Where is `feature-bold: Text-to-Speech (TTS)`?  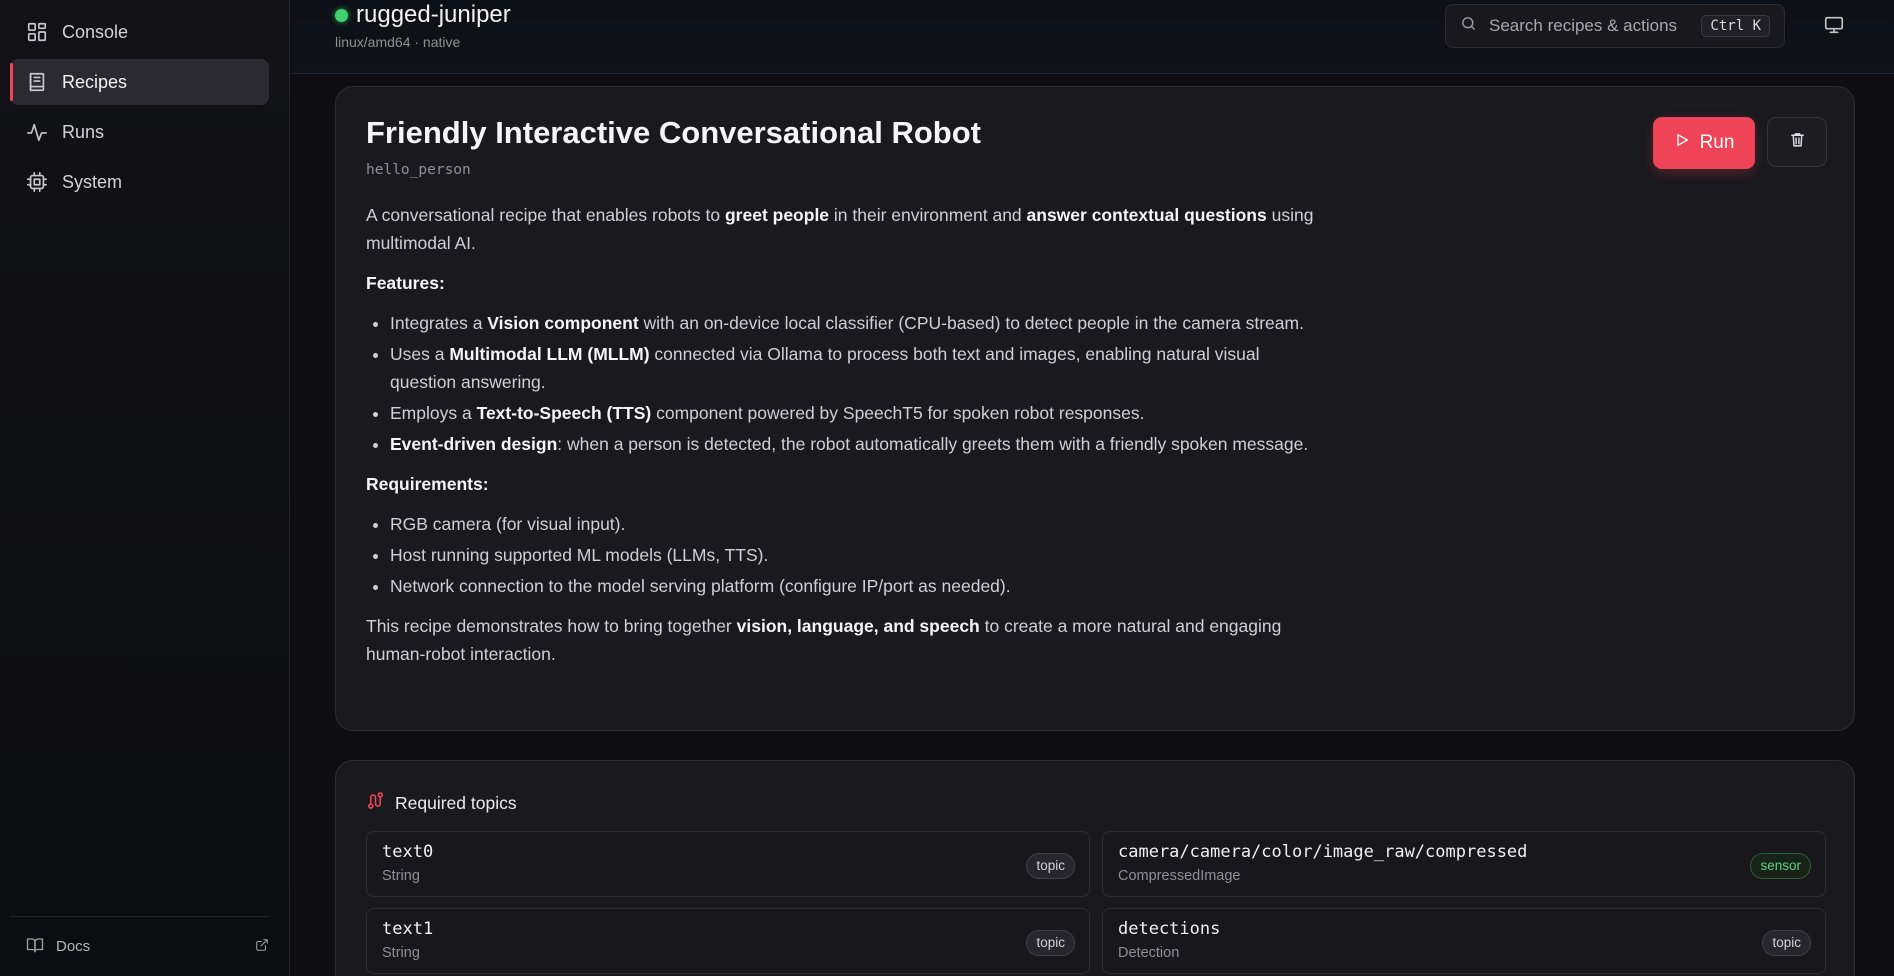 feature-bold: Text-to-Speech (TTS) is located at coordinates (564, 413).